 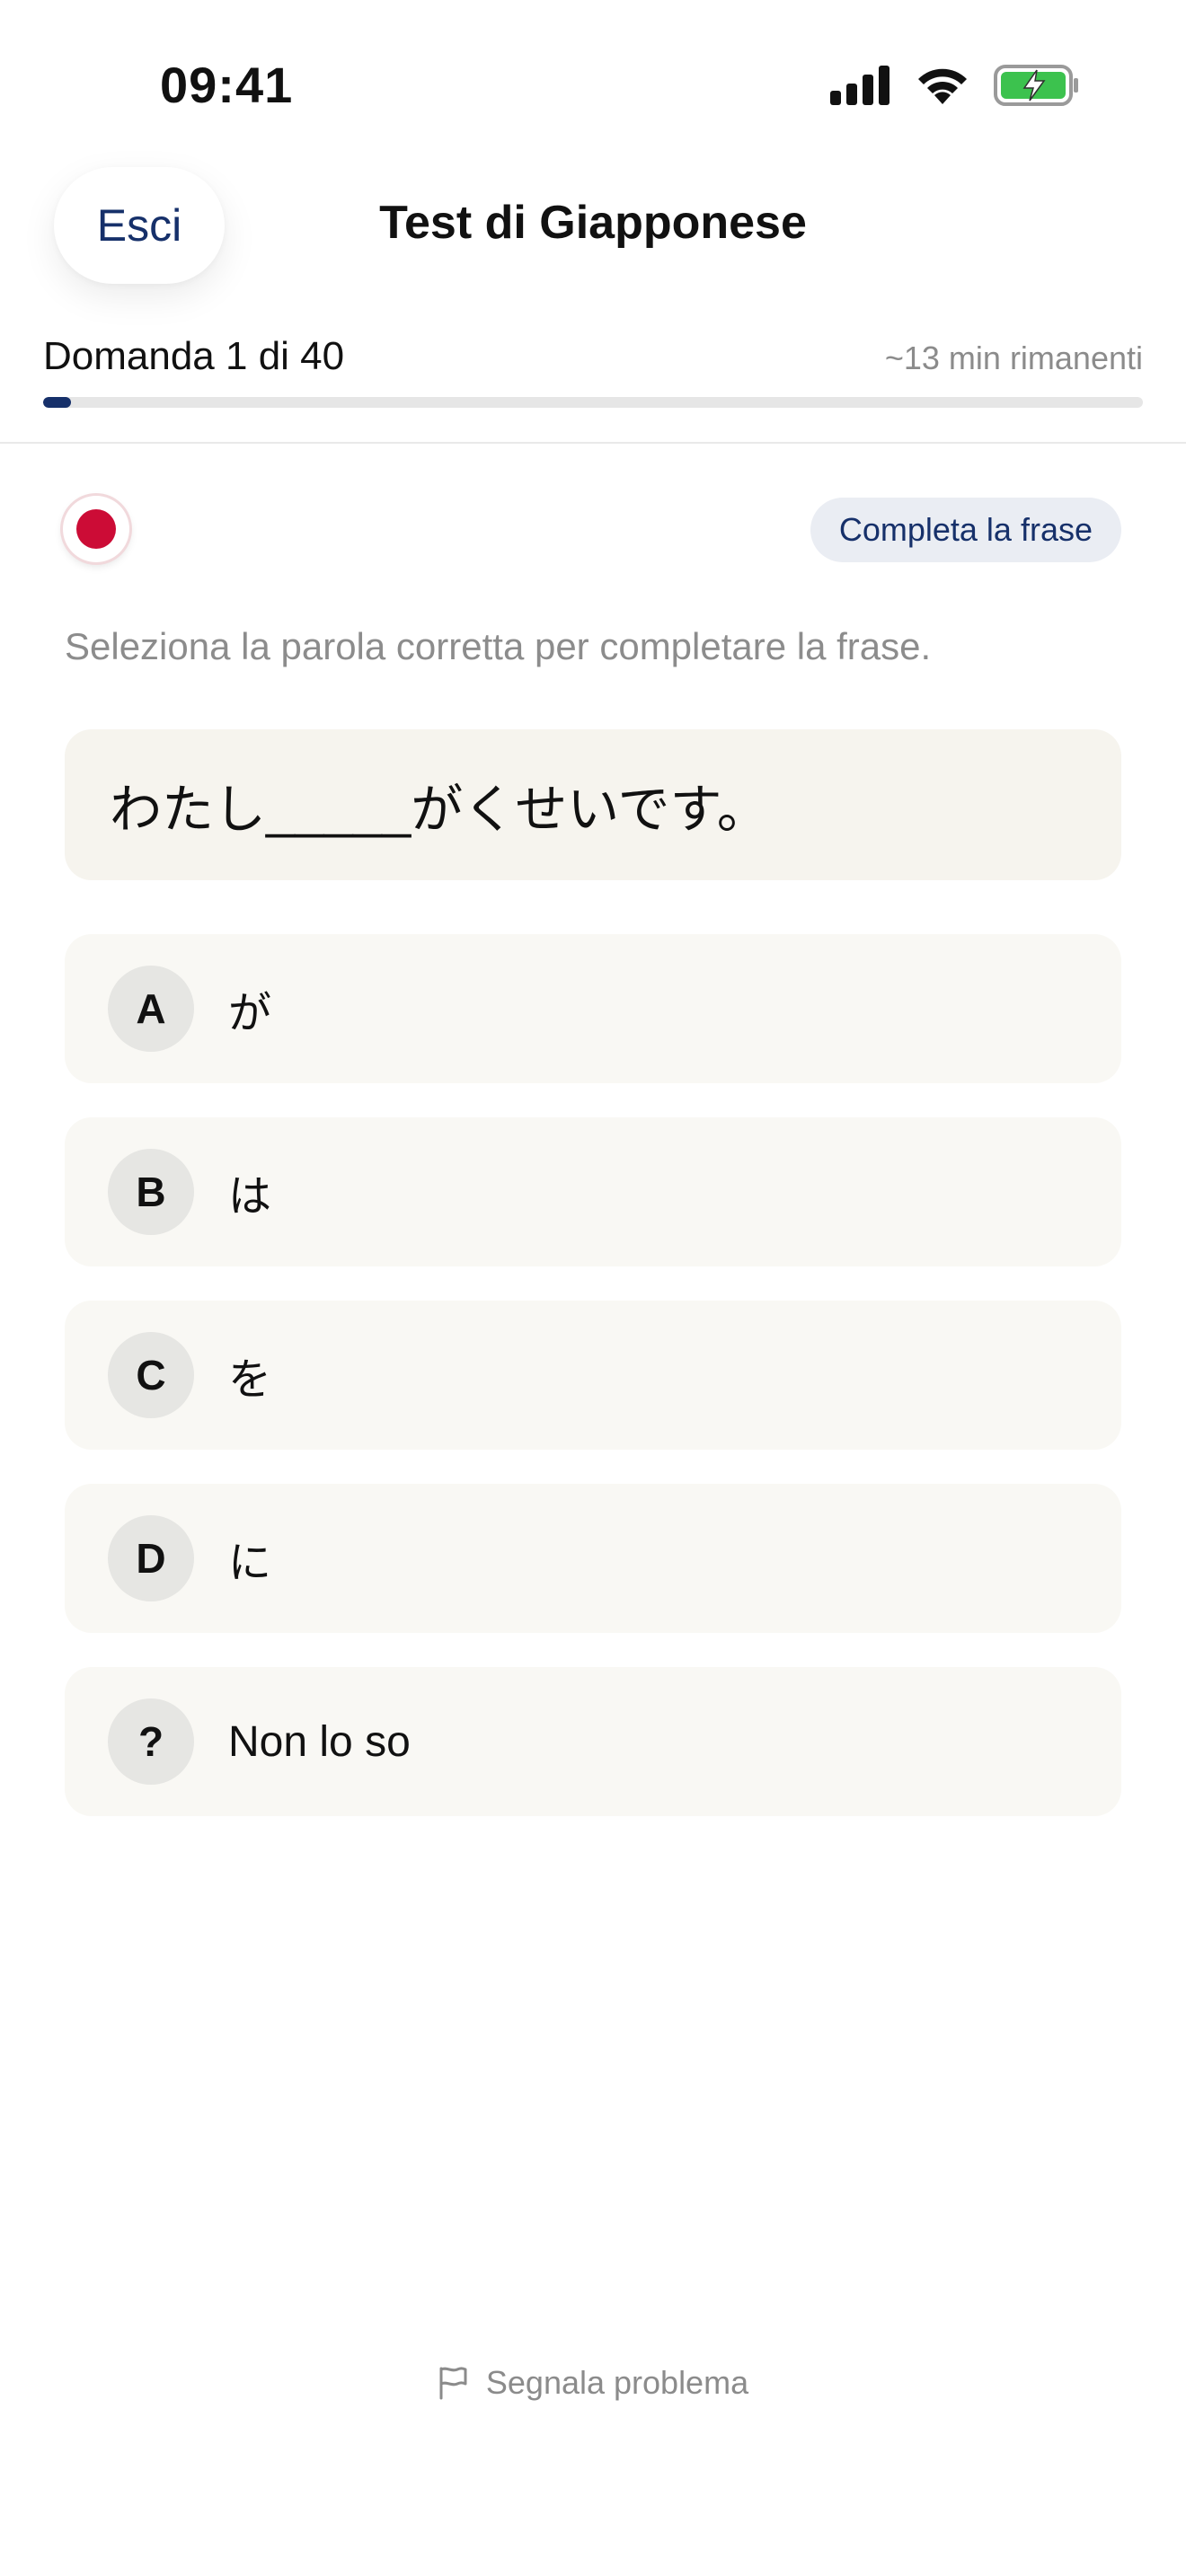 I want to click on time-remaining: ~13 min rimanenti, so click(x=1013, y=358).